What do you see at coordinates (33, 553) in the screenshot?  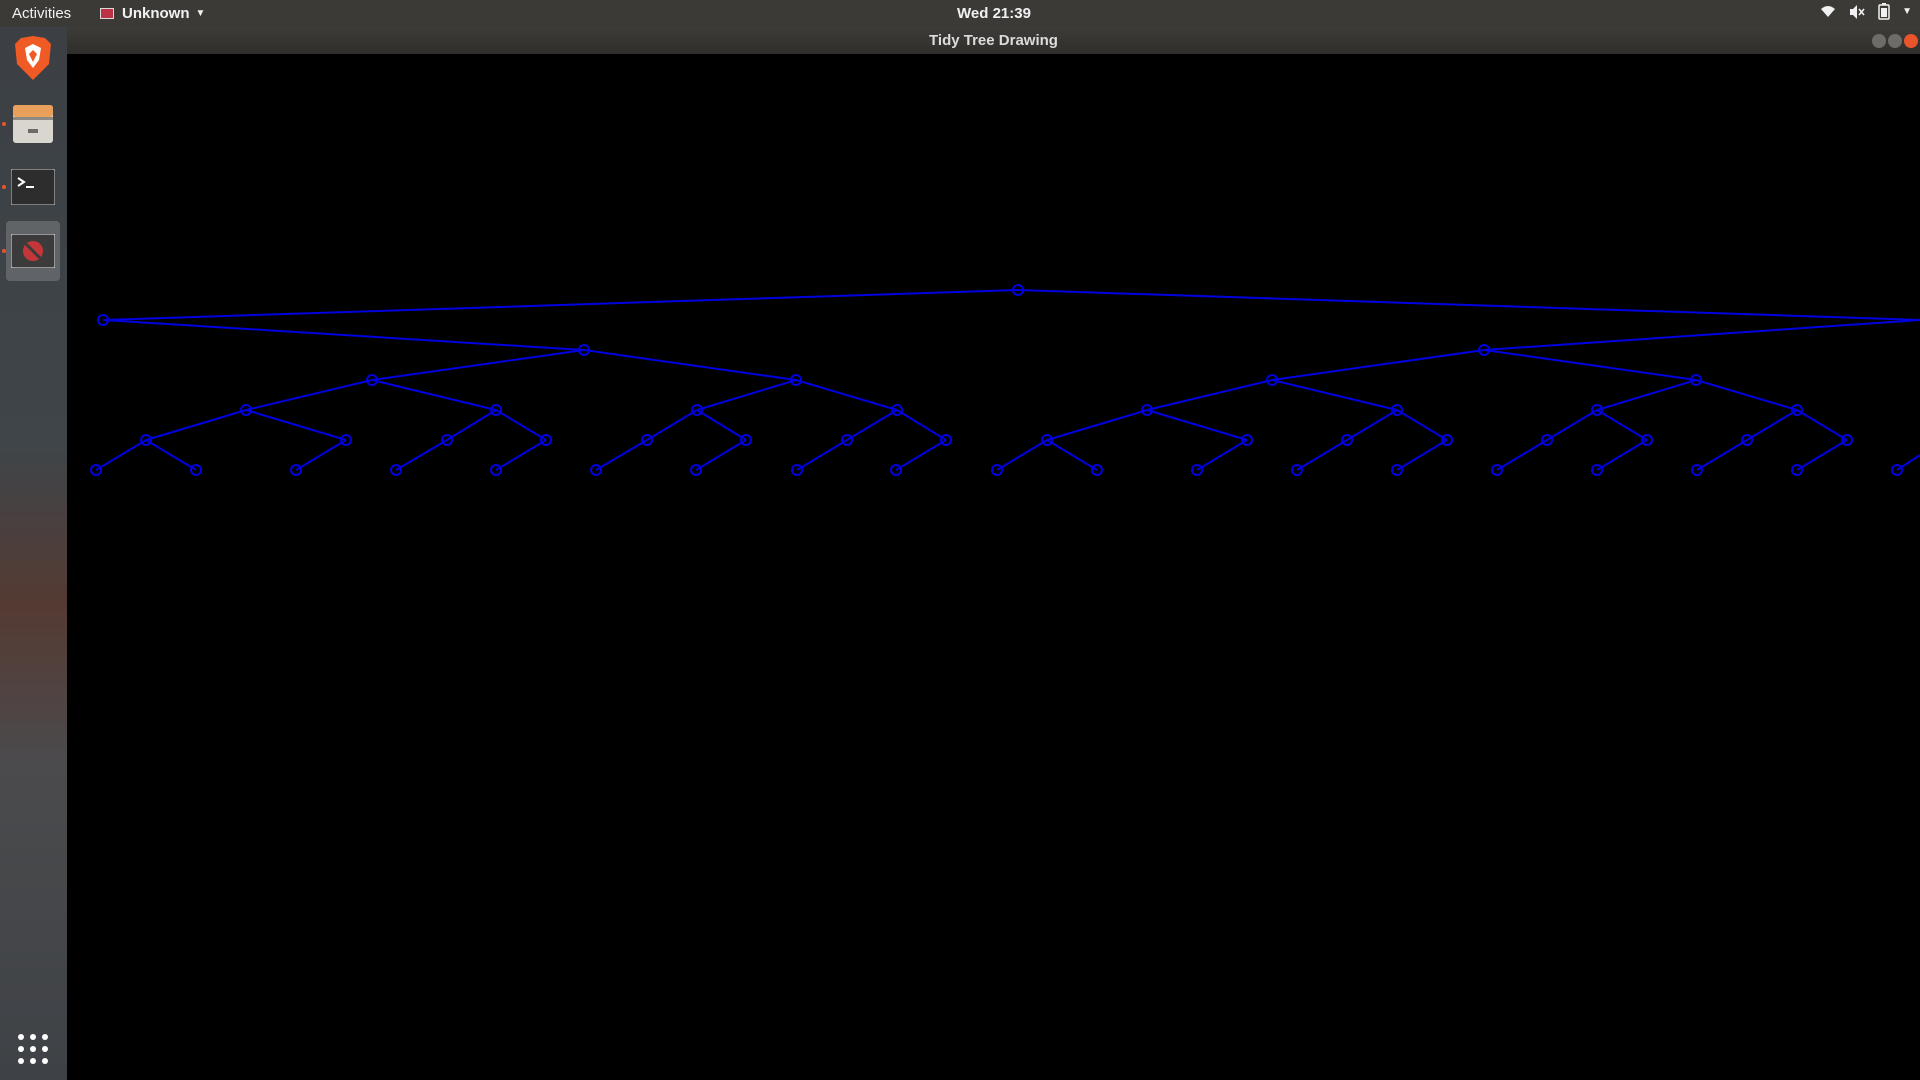 I see `dock` at bounding box center [33, 553].